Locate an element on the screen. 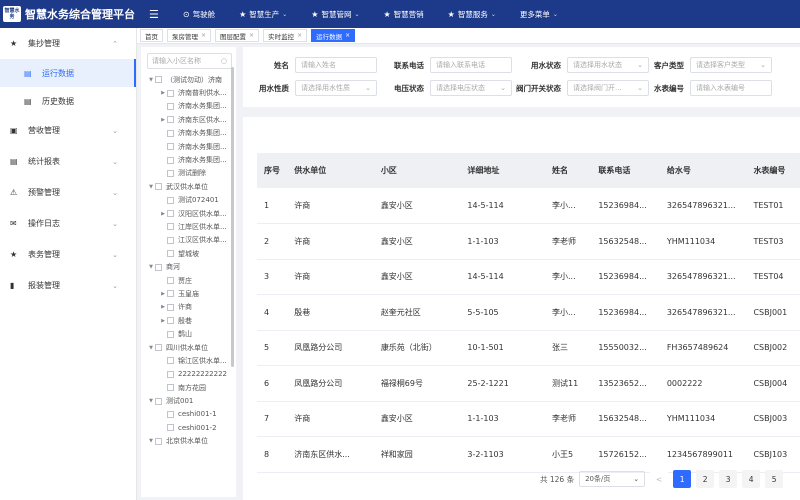  tree-node: ceshi001-1 is located at coordinates (188, 414).